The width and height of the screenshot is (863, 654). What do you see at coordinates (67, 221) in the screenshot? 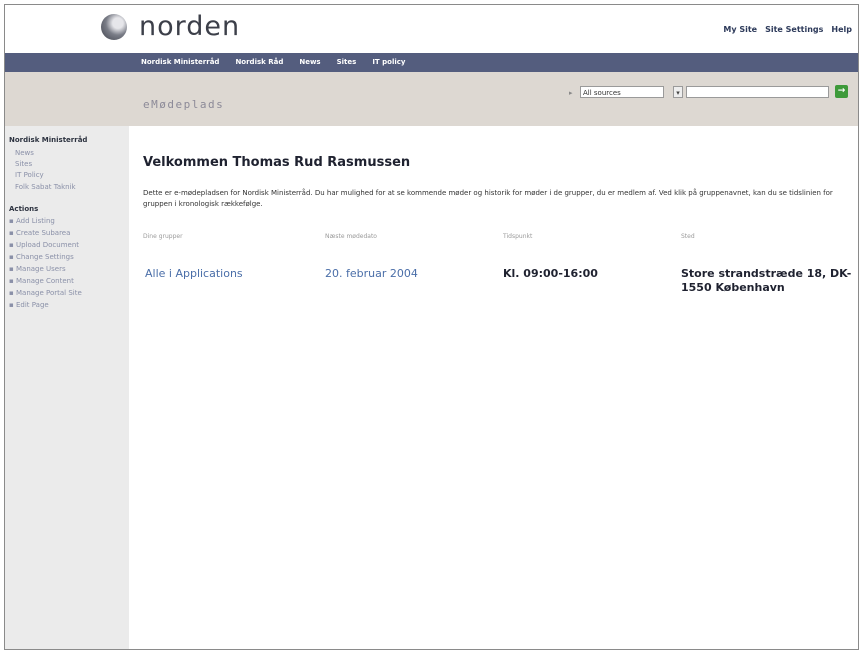
I see `action-add-listing: ▪ Add Listing` at bounding box center [67, 221].